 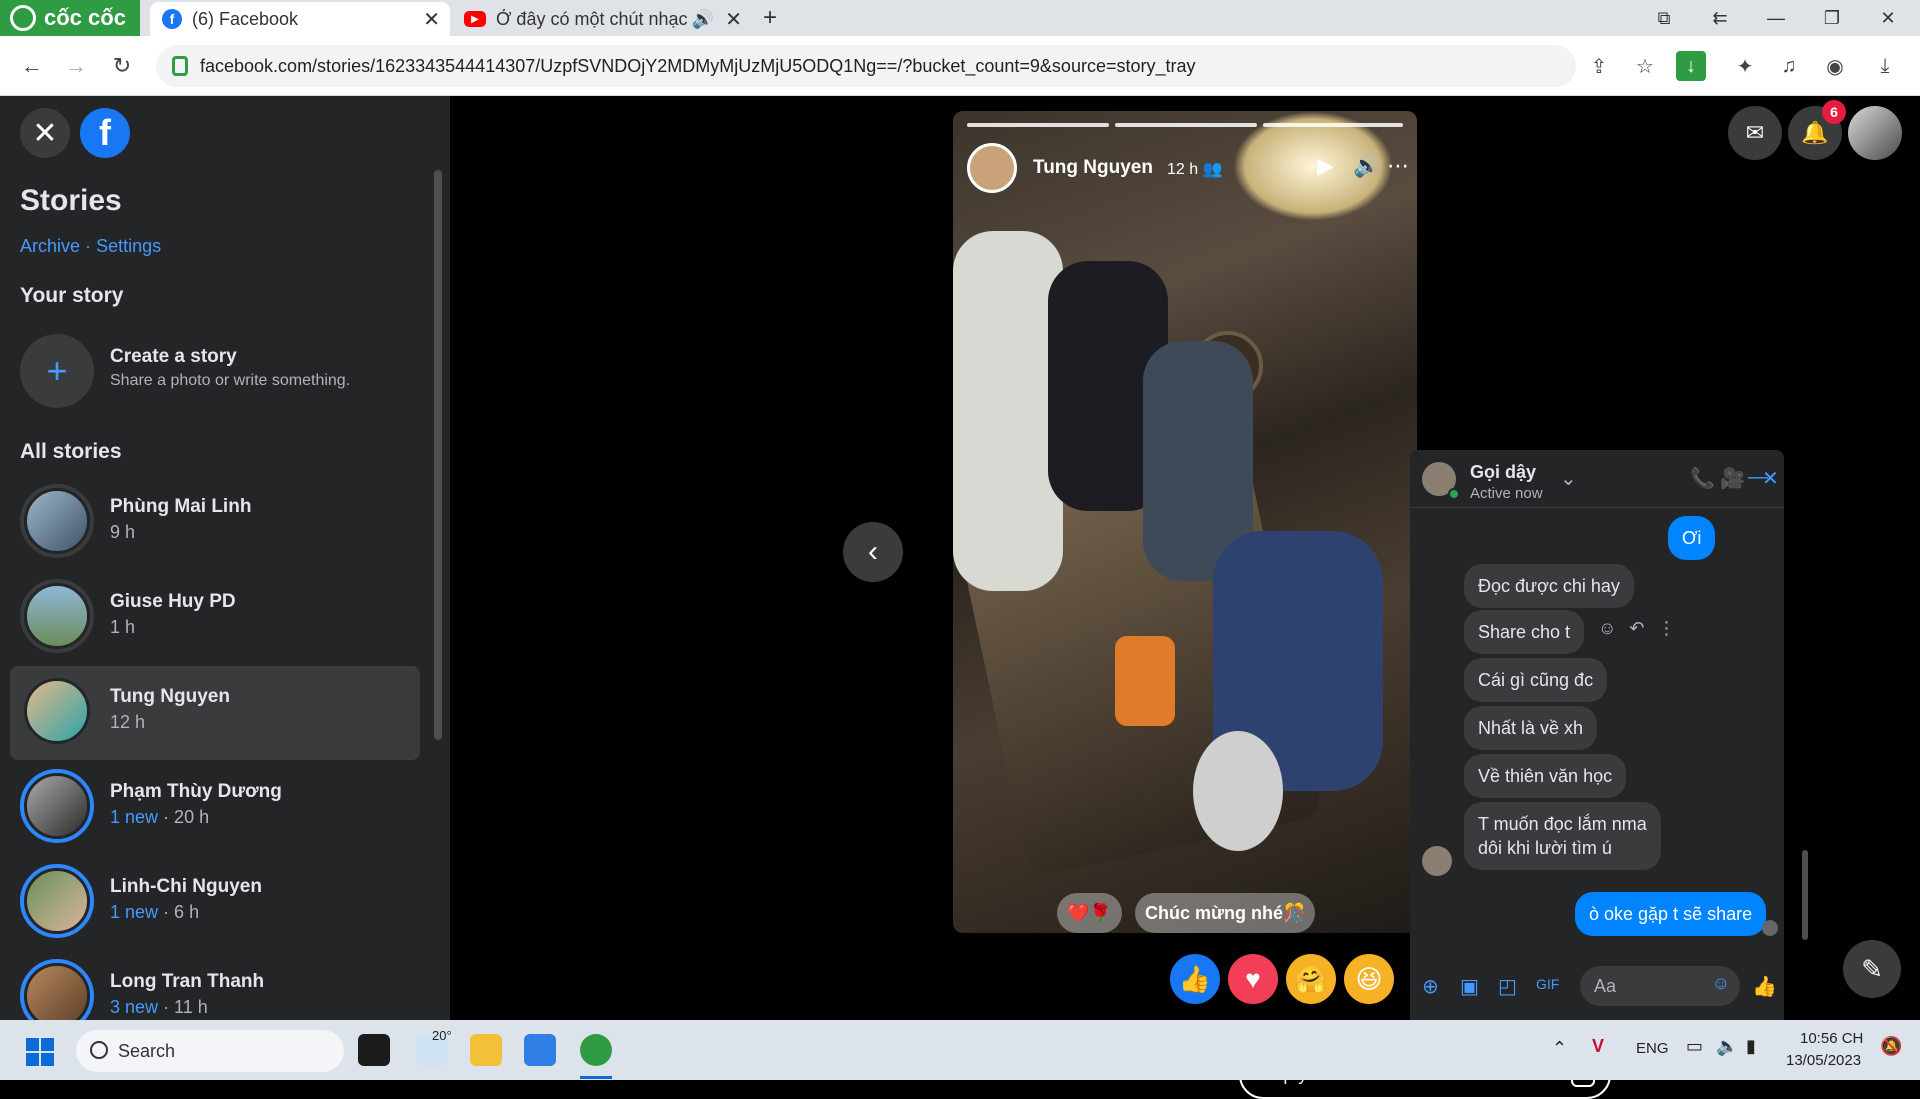 What do you see at coordinates (128, 246) in the screenshot?
I see `settings-link: Settings` at bounding box center [128, 246].